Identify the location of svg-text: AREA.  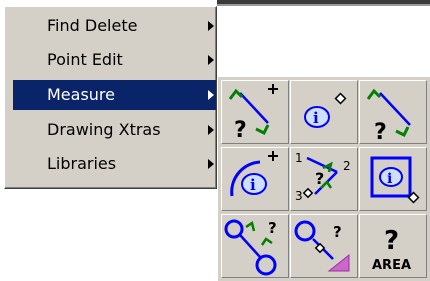
(391, 265).